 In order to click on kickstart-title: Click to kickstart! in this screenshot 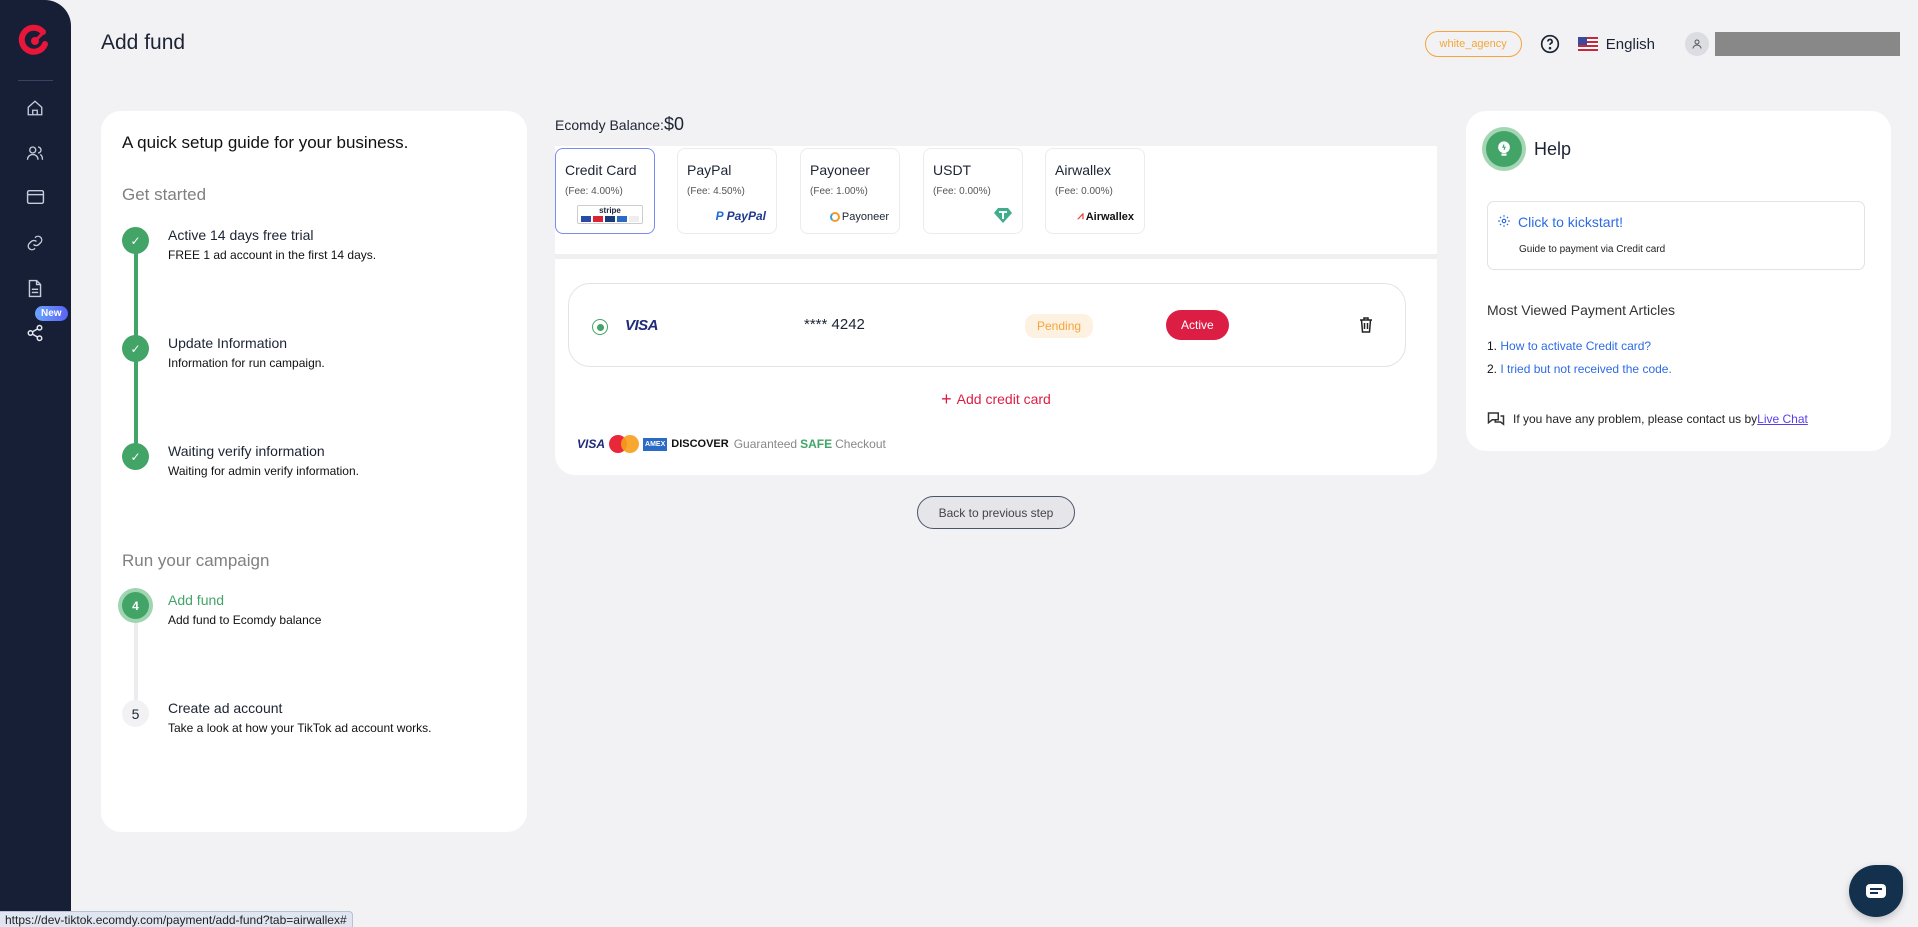, I will do `click(1571, 222)`.